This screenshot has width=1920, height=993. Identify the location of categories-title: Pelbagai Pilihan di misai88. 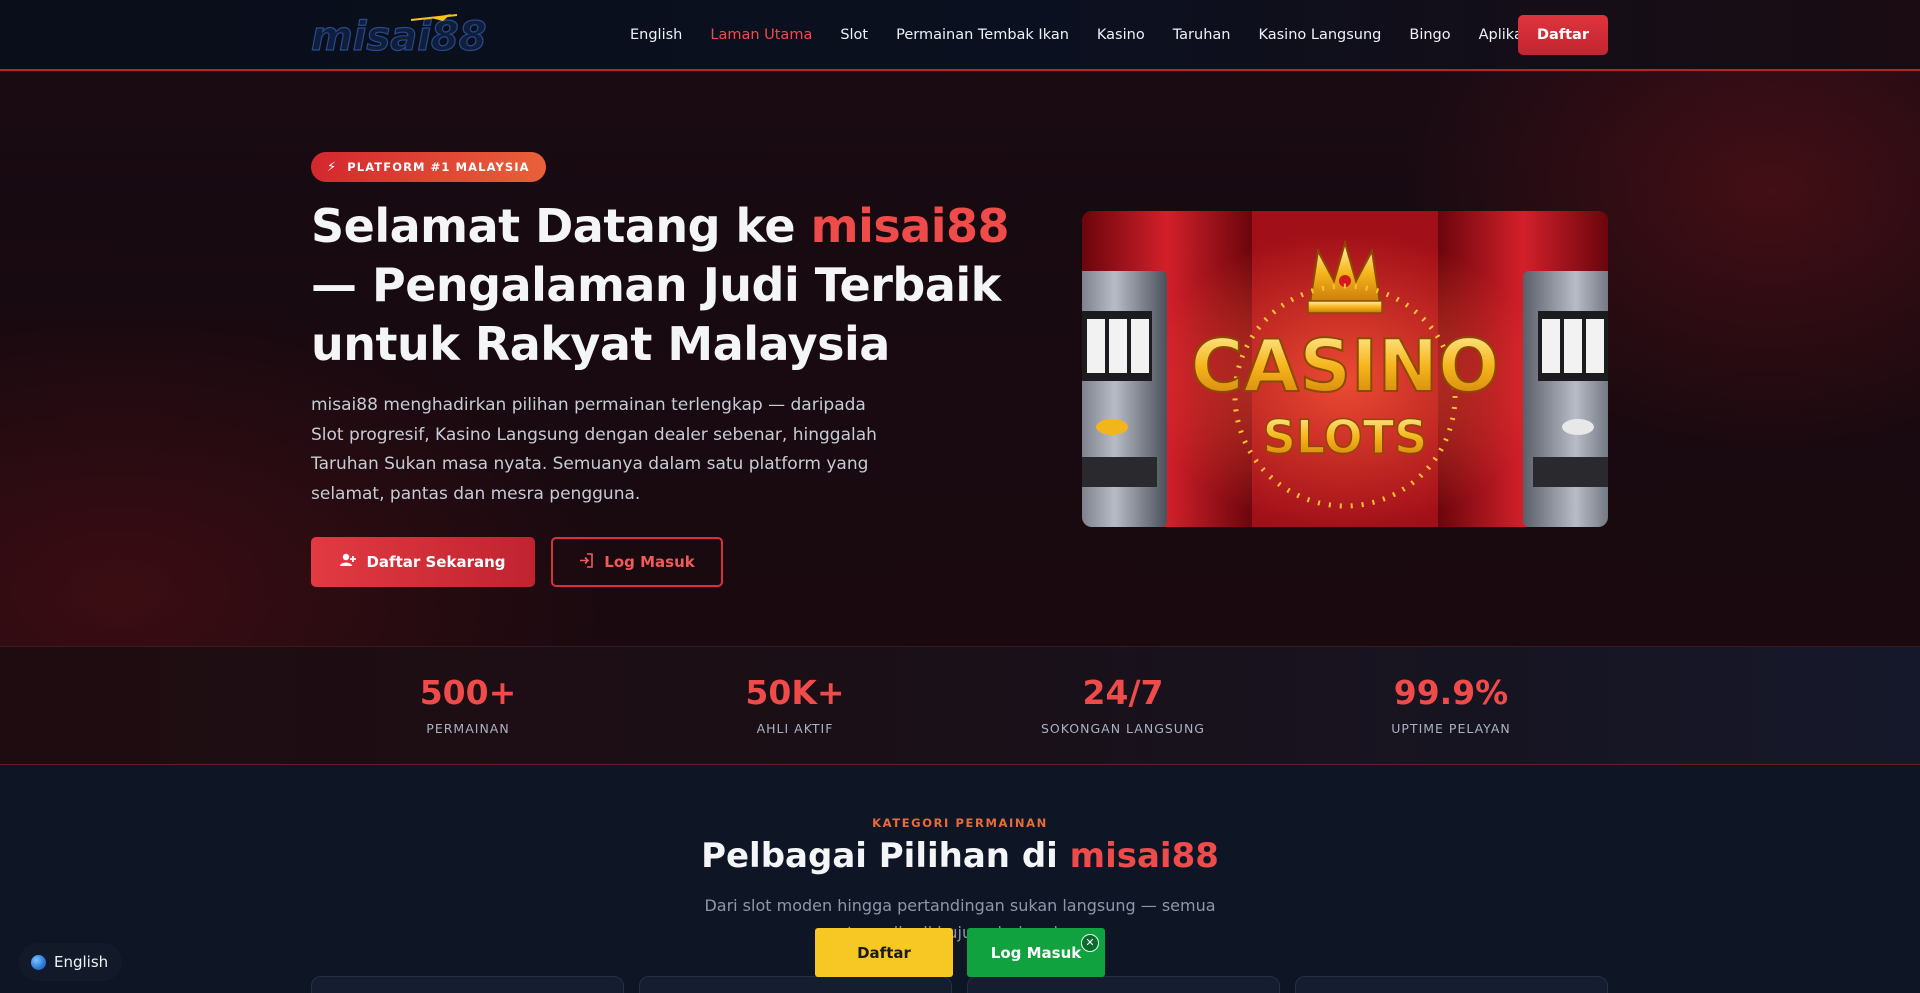
(960, 856).